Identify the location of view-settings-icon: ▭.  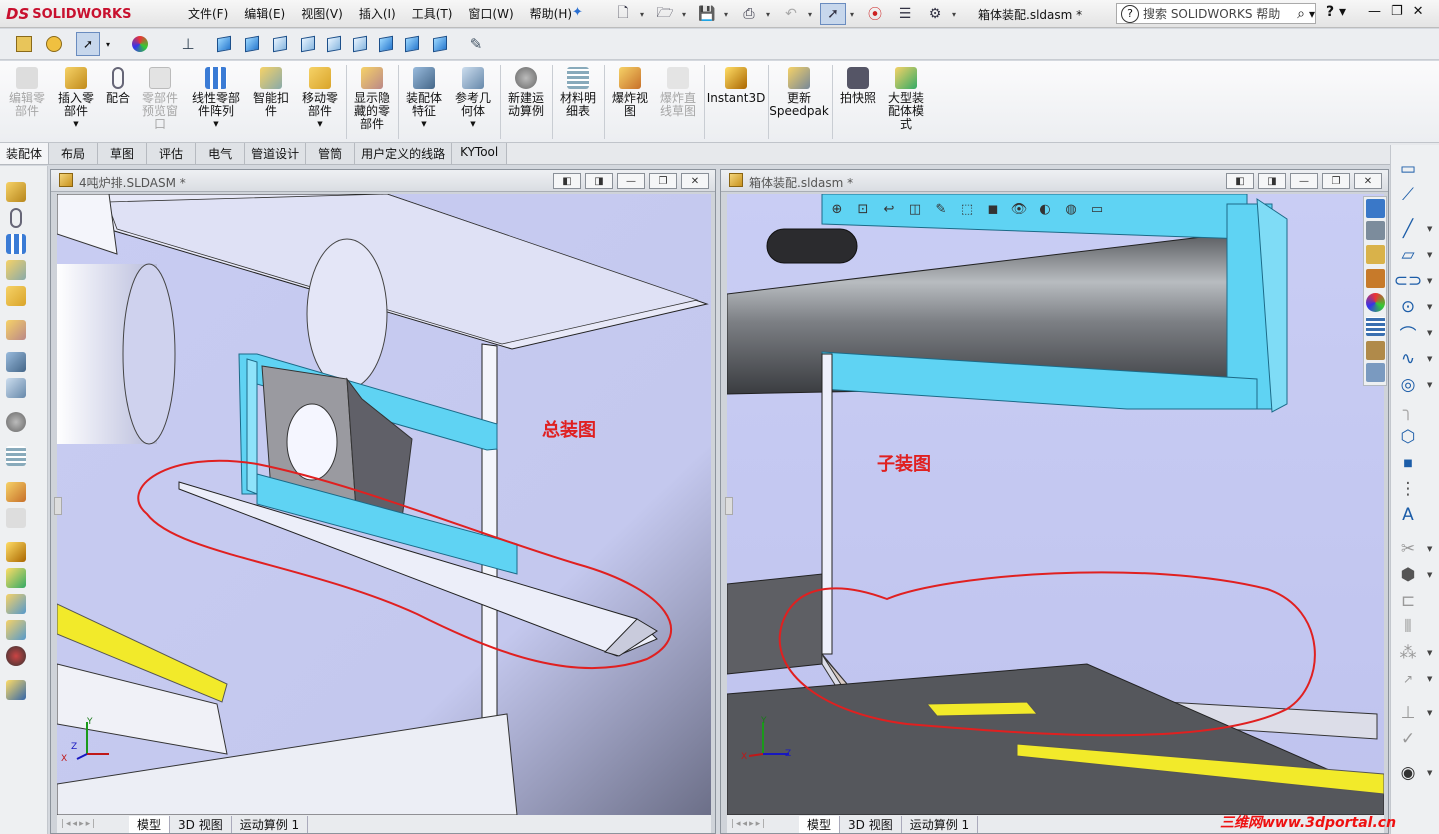
(1097, 209).